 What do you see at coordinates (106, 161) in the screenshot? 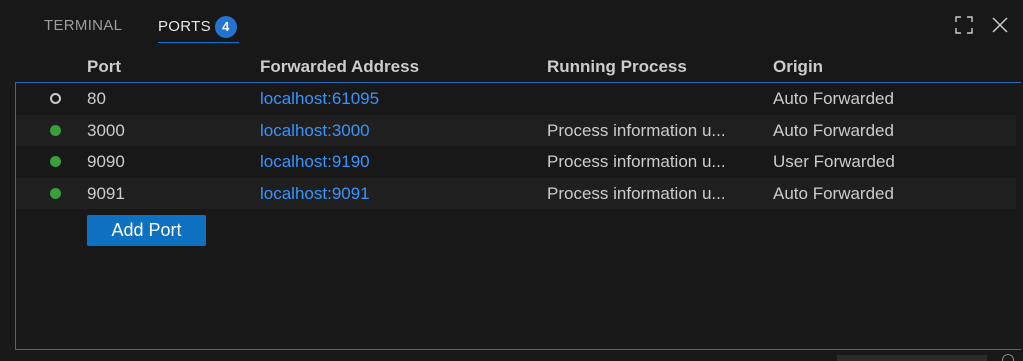
I see `port-cell: 9090` at bounding box center [106, 161].